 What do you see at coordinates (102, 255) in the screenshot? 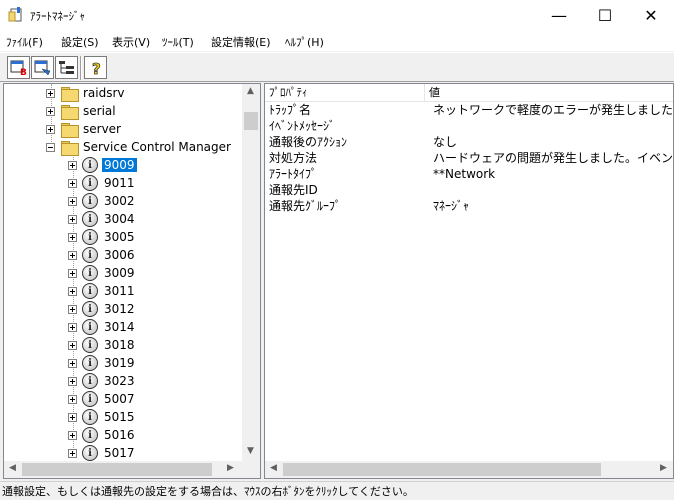
I see `tree-item-3006: i 3006` at bounding box center [102, 255].